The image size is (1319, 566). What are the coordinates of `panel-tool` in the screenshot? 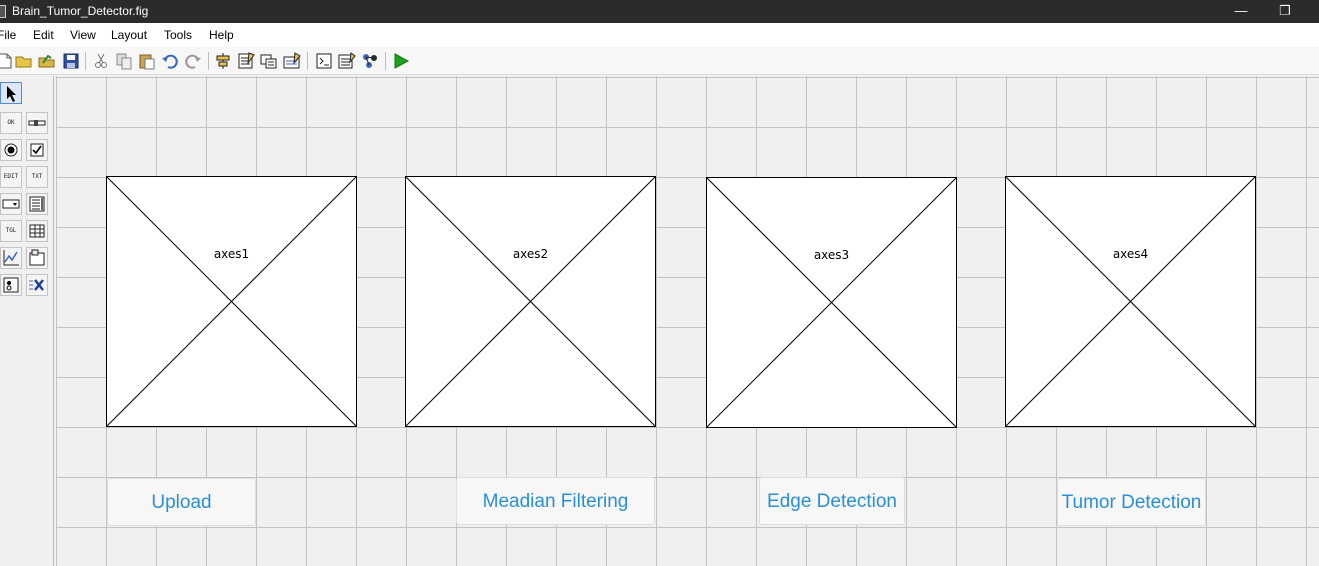 It's located at (37, 258).